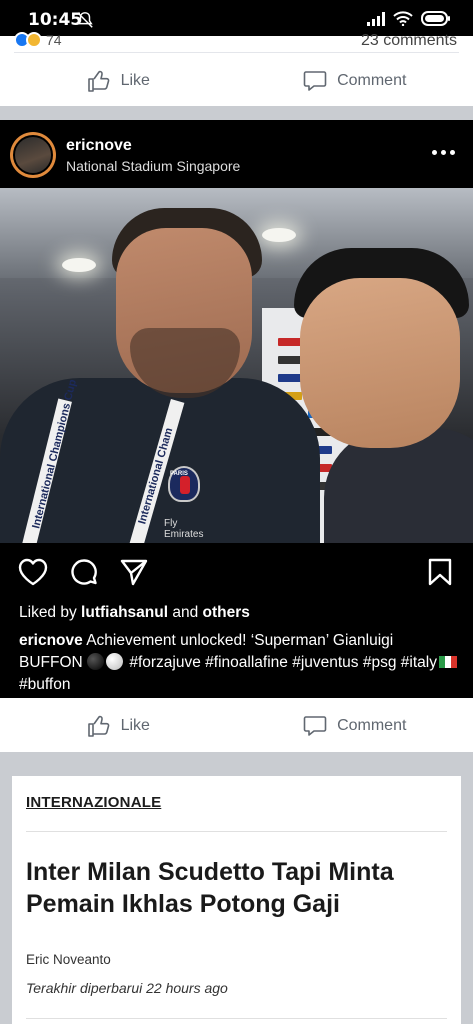 The height and width of the screenshot is (1024, 473). I want to click on liked-by-text: Liked by lutfiahsanul and others, so click(134, 613).